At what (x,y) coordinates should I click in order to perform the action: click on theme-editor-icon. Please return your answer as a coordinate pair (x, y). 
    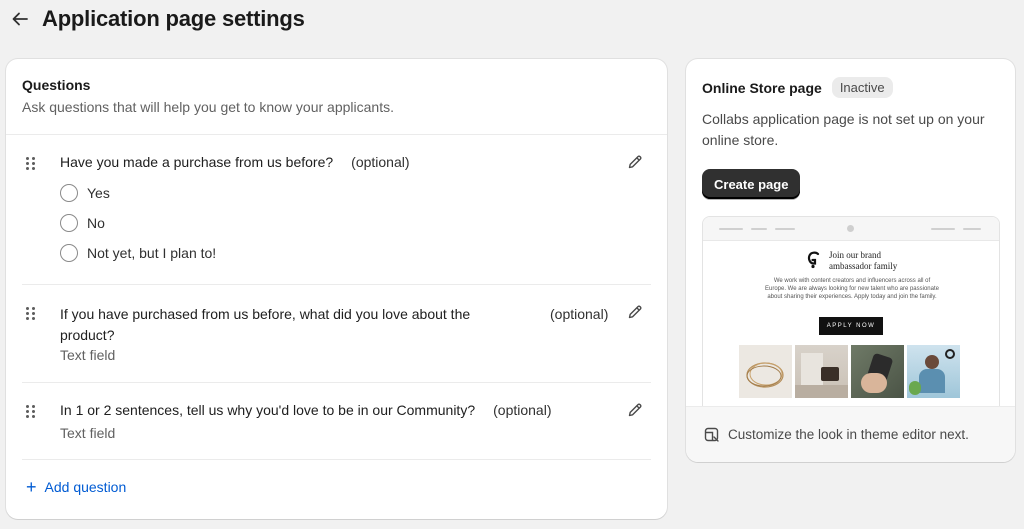
    Looking at the image, I should click on (711, 434).